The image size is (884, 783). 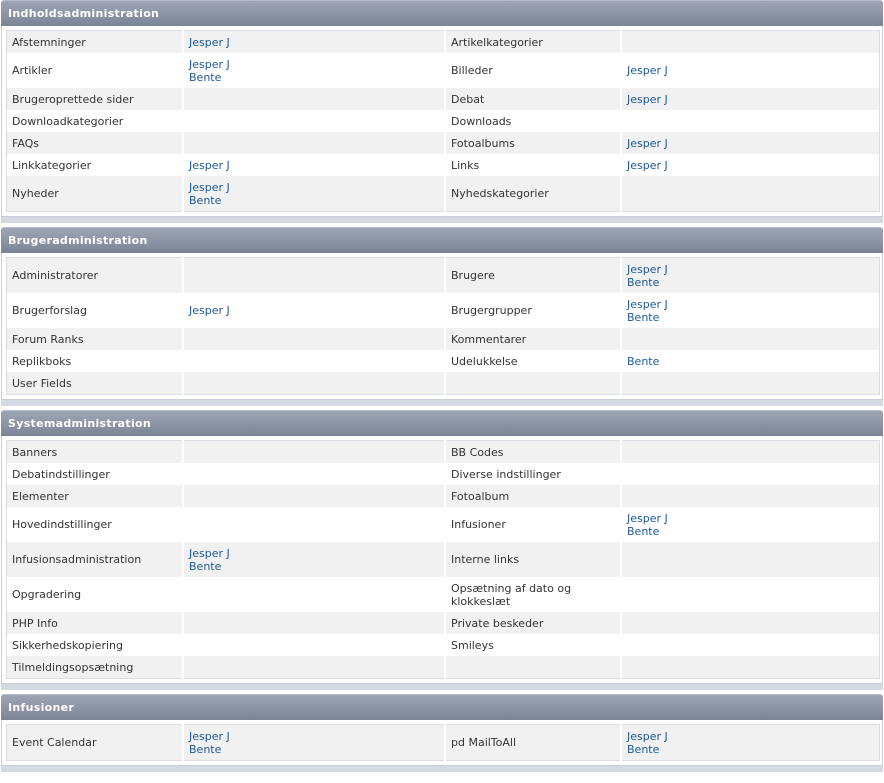 What do you see at coordinates (442, 240) in the screenshot?
I see `section-title: Brugeradministration` at bounding box center [442, 240].